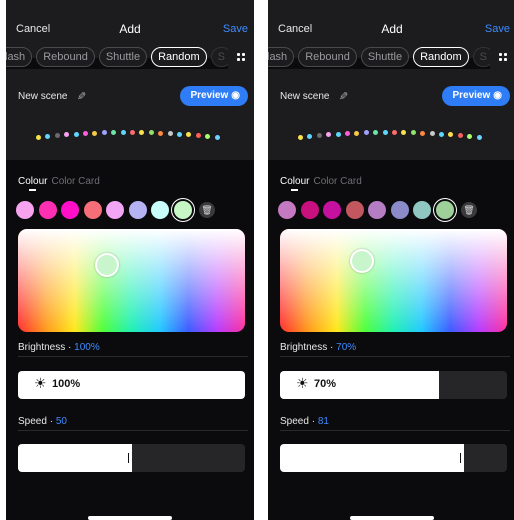  What do you see at coordinates (59, 347) in the screenshot?
I see `brightness-label: Brightness · 100%` at bounding box center [59, 347].